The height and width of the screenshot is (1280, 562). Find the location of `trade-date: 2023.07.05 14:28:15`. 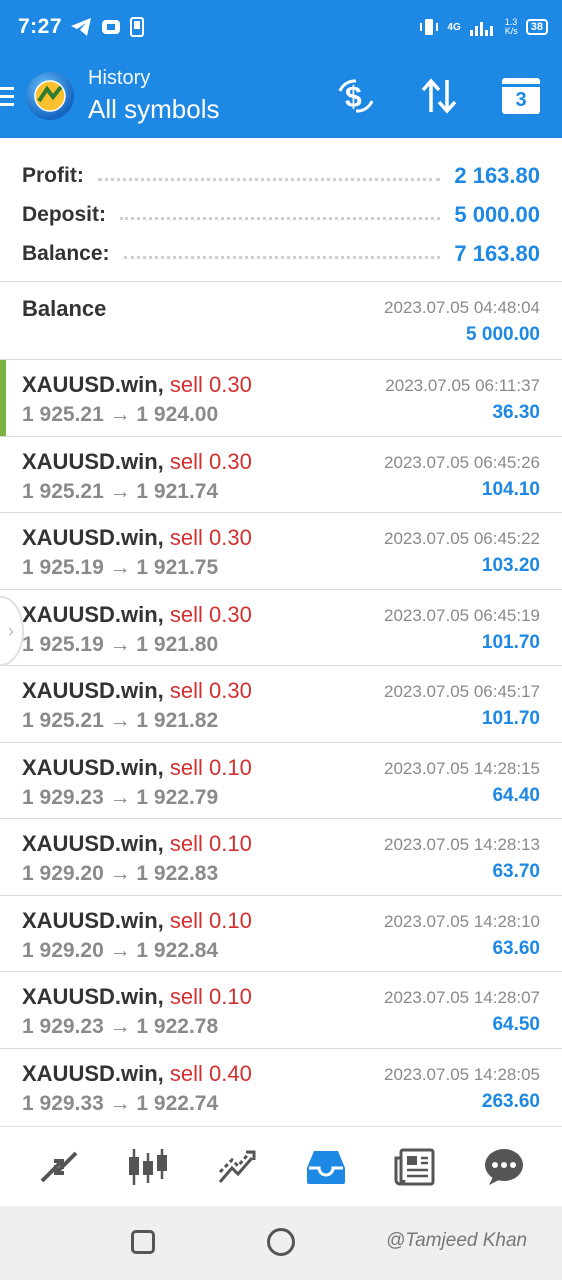

trade-date: 2023.07.05 14:28:15 is located at coordinates (462, 768).